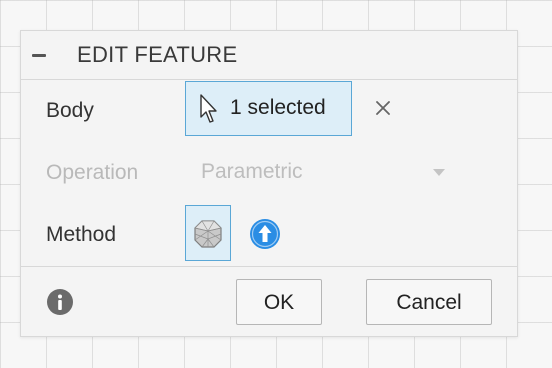  I want to click on dialog-header: EDIT FEATURE, so click(269, 55).